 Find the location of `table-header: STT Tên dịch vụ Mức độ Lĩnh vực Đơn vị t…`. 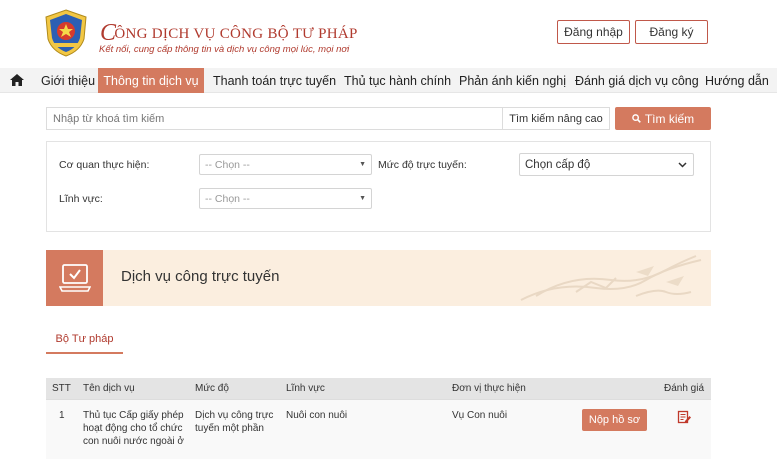

table-header: STT Tên dịch vụ Mức độ Lĩnh vực Đơn vị t… is located at coordinates (378, 388).